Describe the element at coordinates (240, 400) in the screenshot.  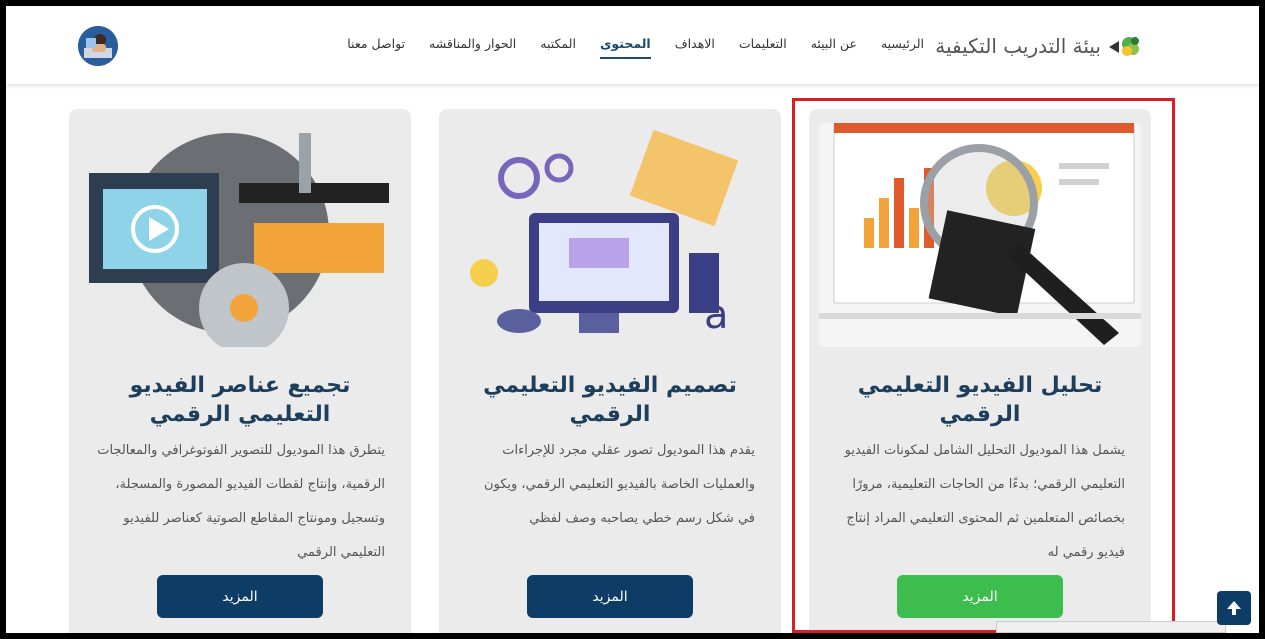
I see `card-title: تجميع عناصر الفيديو التعليمي الرقمي` at that location.